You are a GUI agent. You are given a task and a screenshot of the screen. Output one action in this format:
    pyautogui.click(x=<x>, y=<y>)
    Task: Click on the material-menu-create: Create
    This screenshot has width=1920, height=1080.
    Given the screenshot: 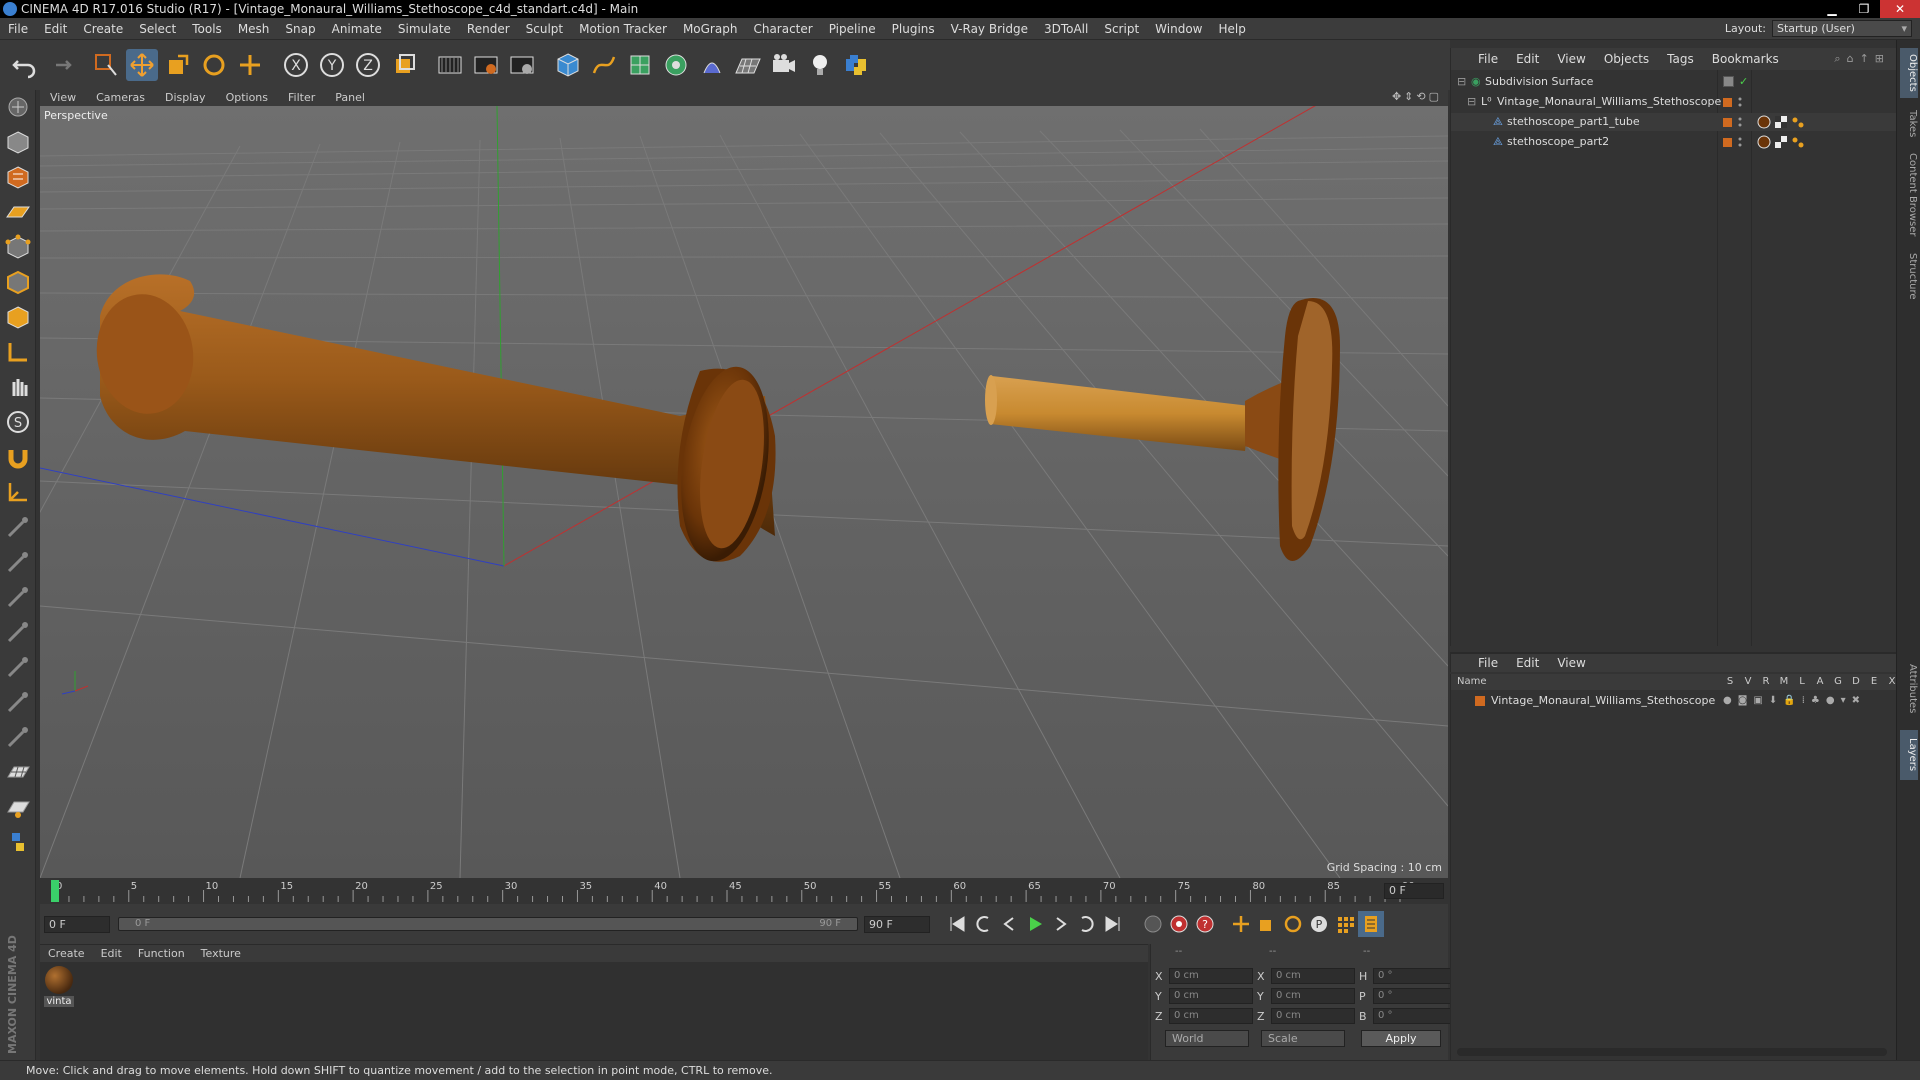 What is the action you would take?
    pyautogui.click(x=66, y=953)
    